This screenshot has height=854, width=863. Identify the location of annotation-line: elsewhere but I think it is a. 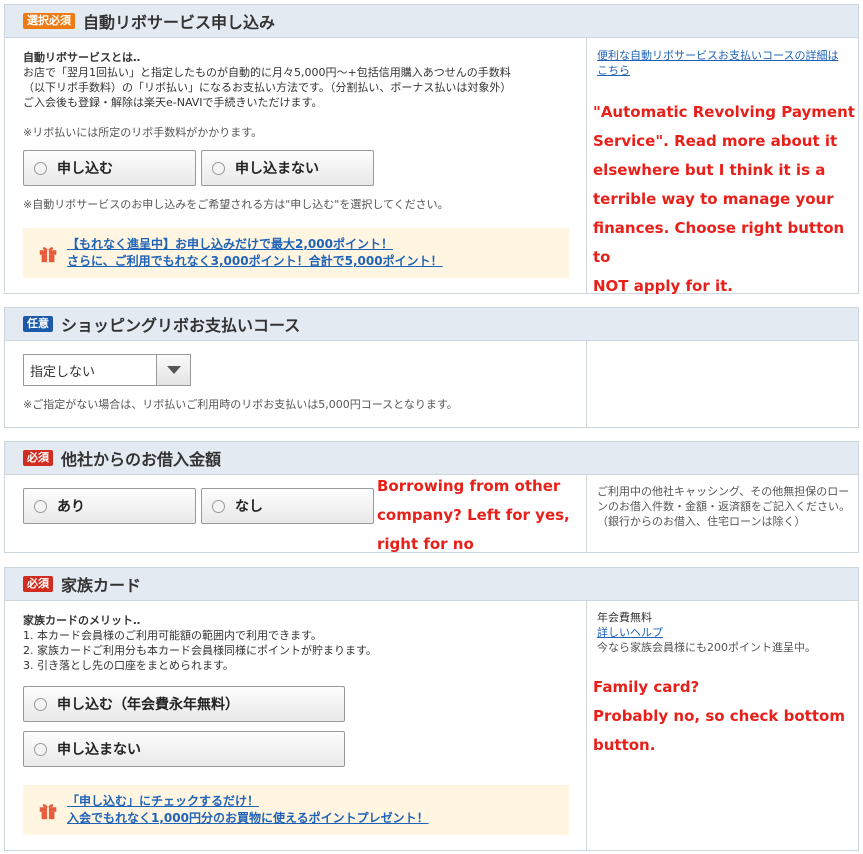
(709, 170).